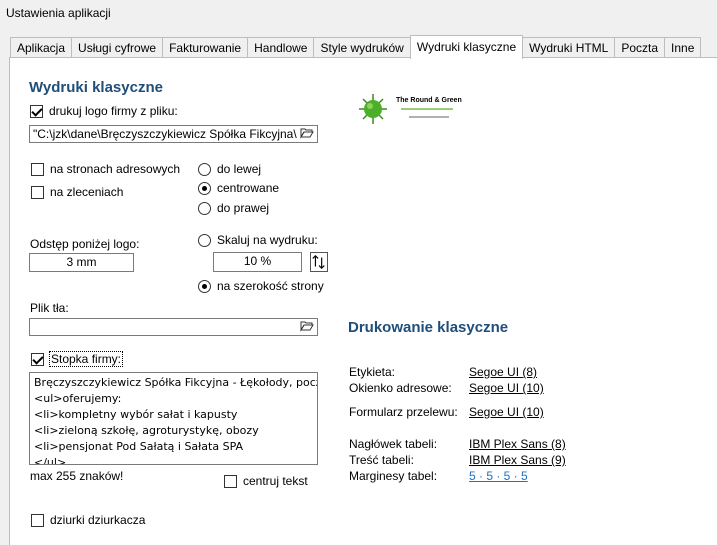 The width and height of the screenshot is (717, 545). I want to click on tab-fakturowanie: Fakturowanie, so click(205, 47).